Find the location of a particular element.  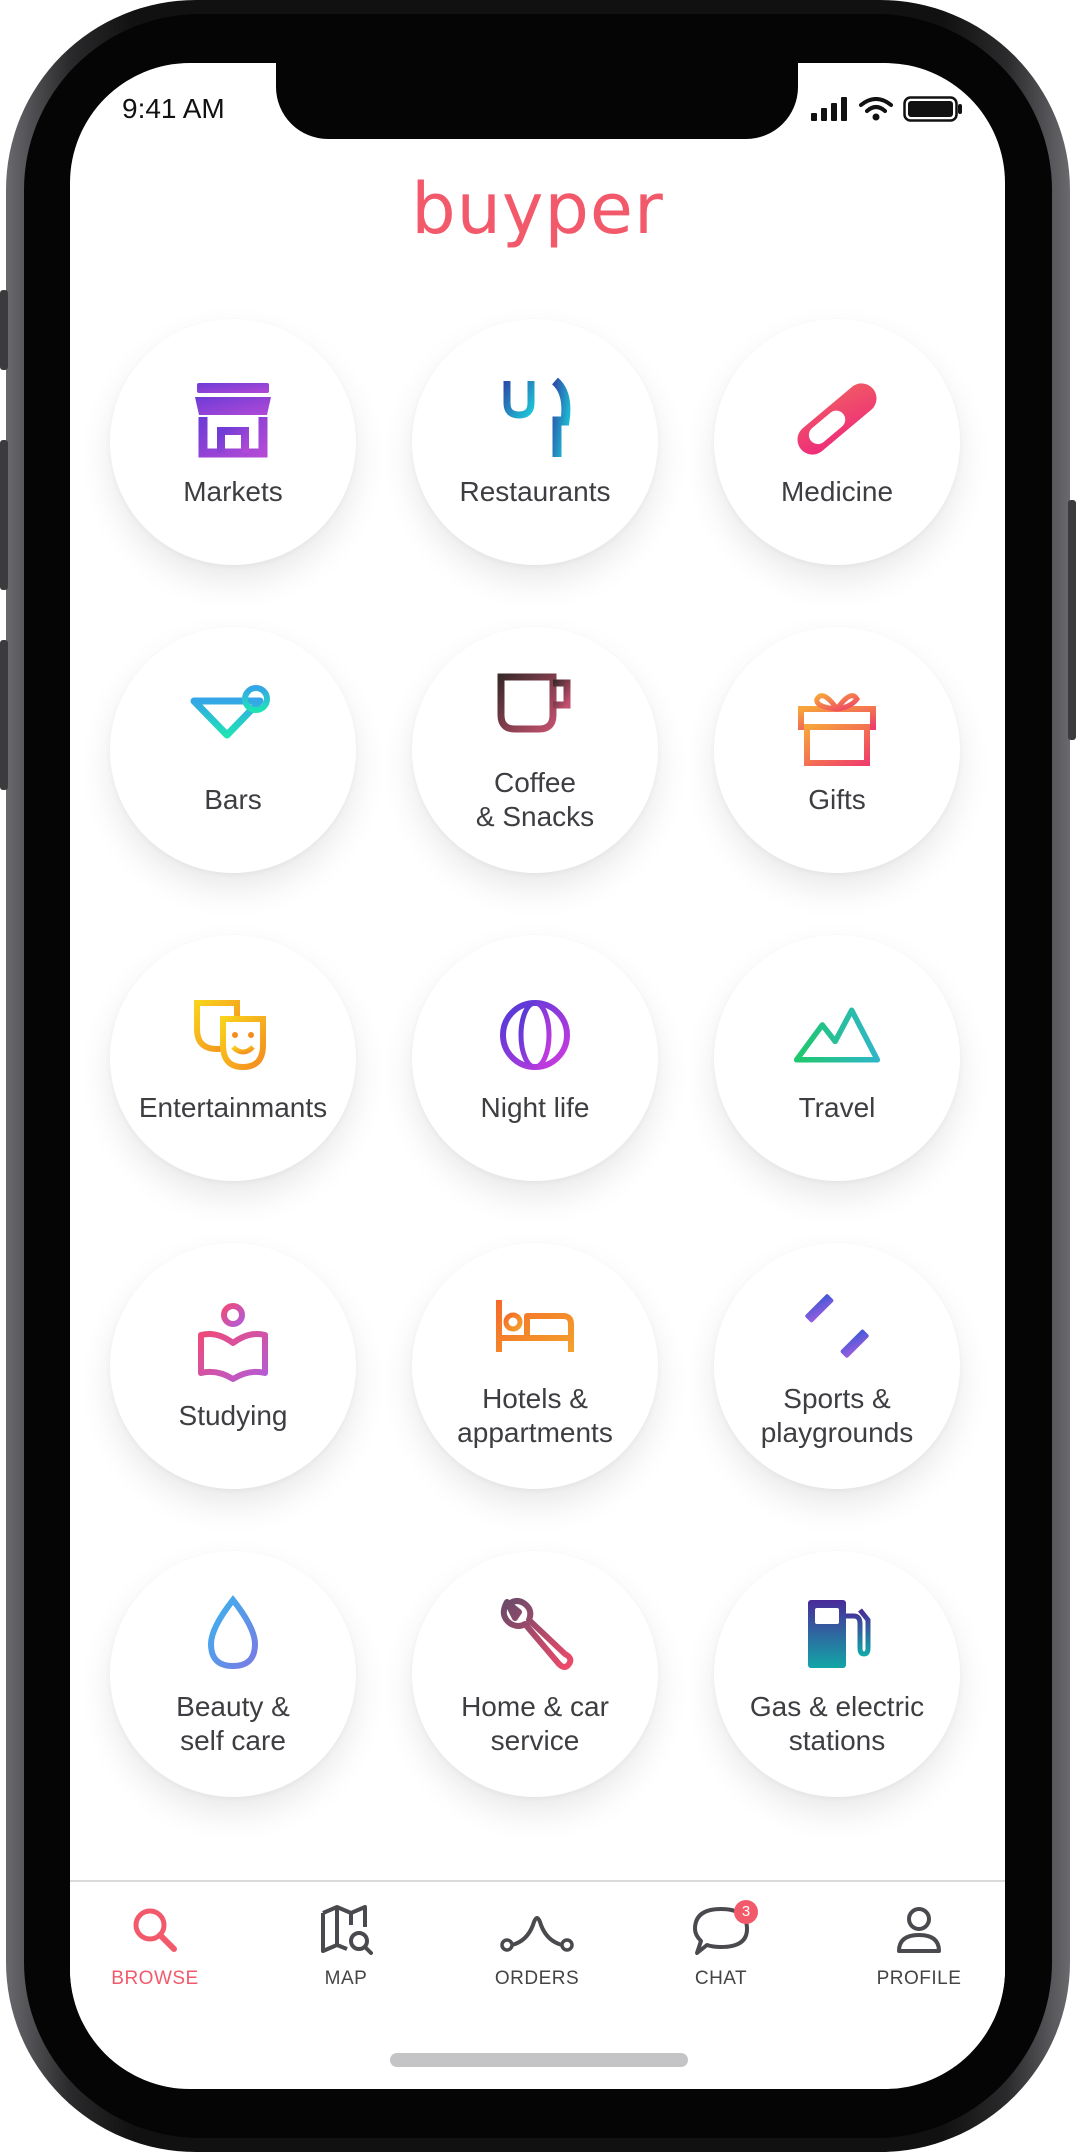

tab-label: BROWSE is located at coordinates (155, 1978).